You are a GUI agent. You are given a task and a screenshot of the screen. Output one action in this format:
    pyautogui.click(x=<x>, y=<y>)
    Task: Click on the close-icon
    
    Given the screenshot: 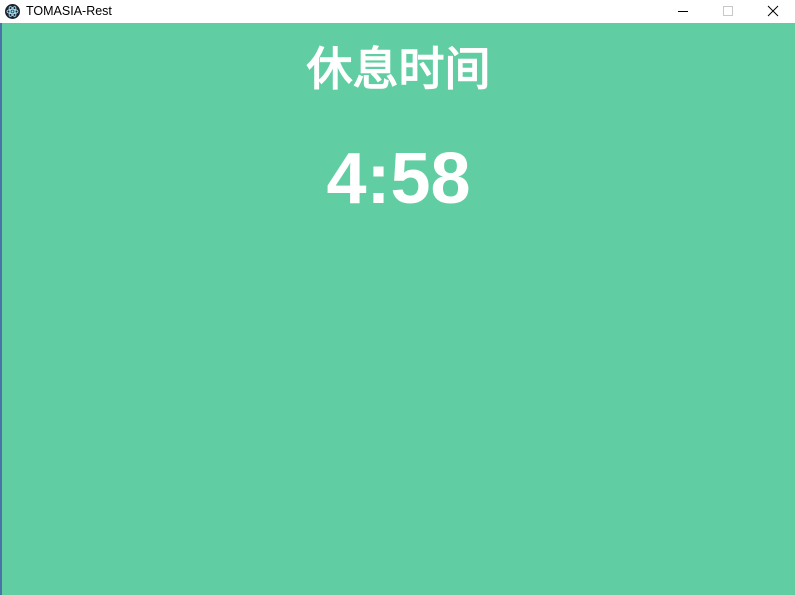 What is the action you would take?
    pyautogui.click(x=773, y=11)
    